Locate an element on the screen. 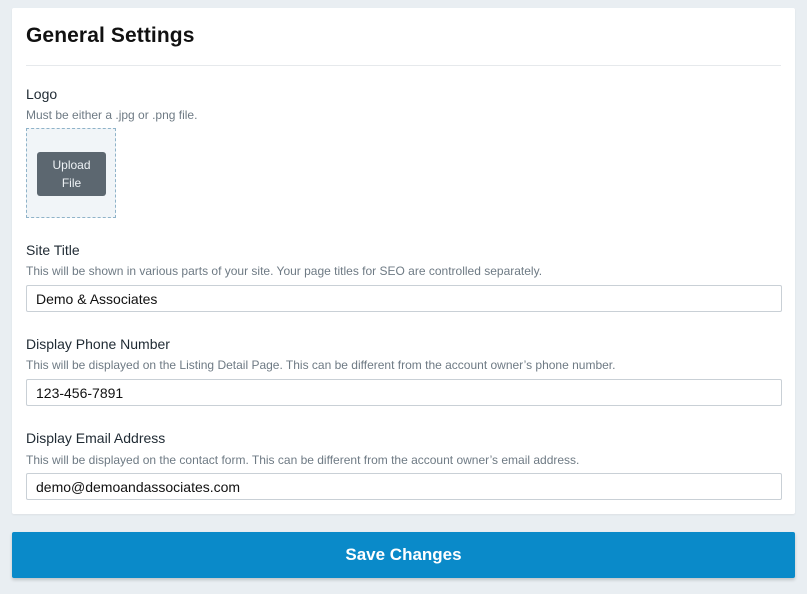 The width and height of the screenshot is (807, 594). site-title-label: Site Title is located at coordinates (53, 250).